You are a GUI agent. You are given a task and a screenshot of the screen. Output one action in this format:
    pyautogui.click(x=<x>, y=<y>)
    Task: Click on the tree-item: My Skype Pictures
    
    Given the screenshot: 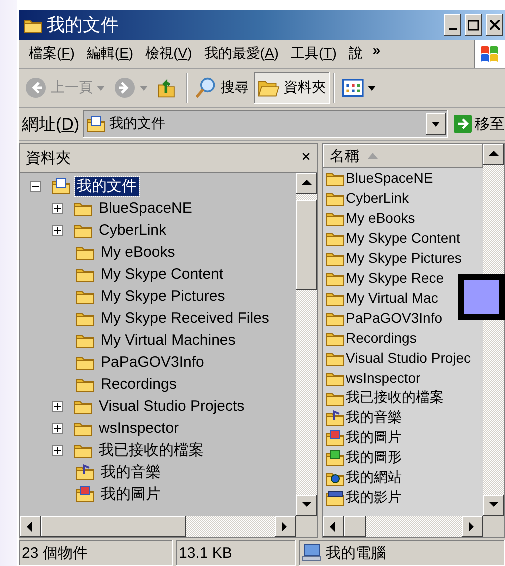 What is the action you would take?
    pyautogui.click(x=163, y=296)
    